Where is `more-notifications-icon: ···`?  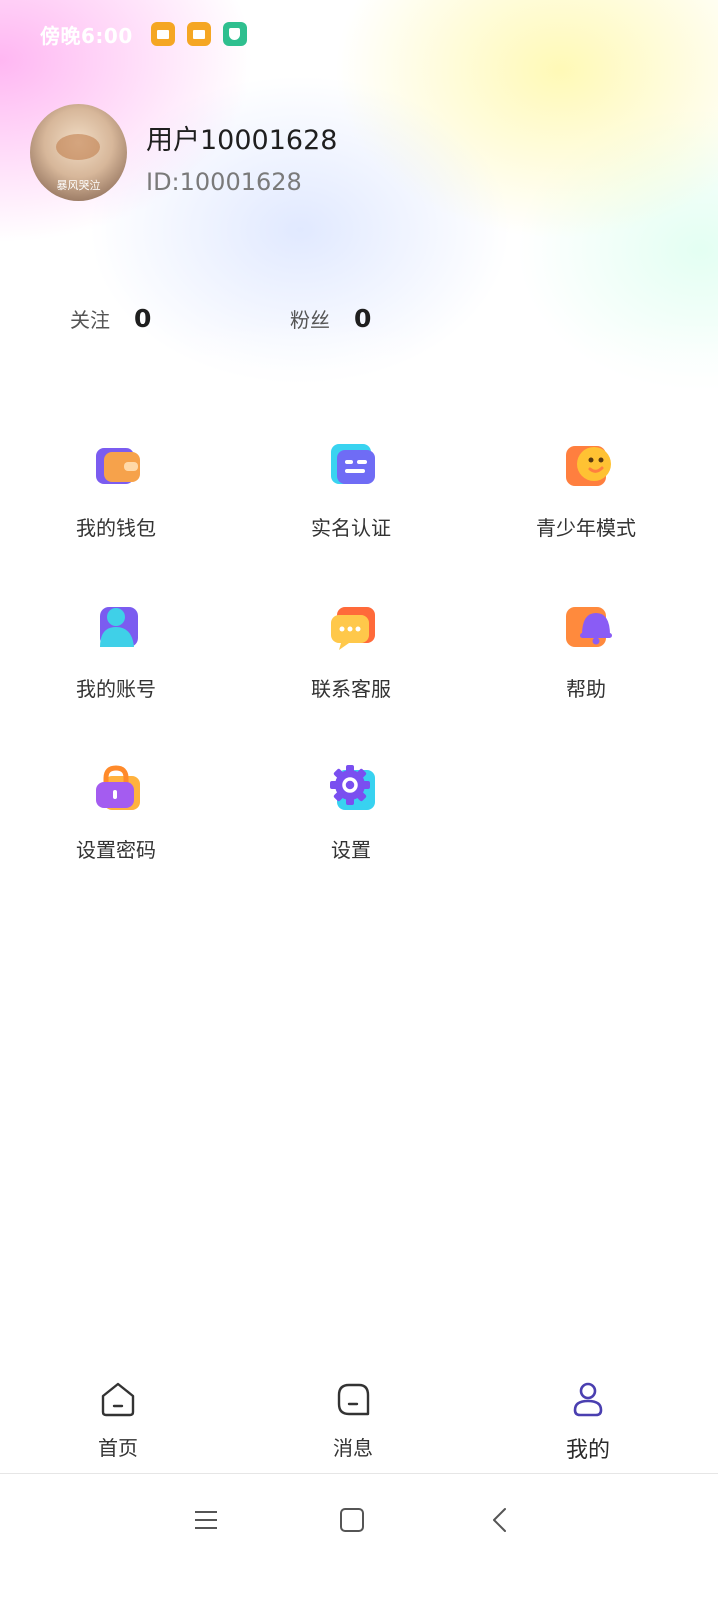 more-notifications-icon: ··· is located at coordinates (276, 34).